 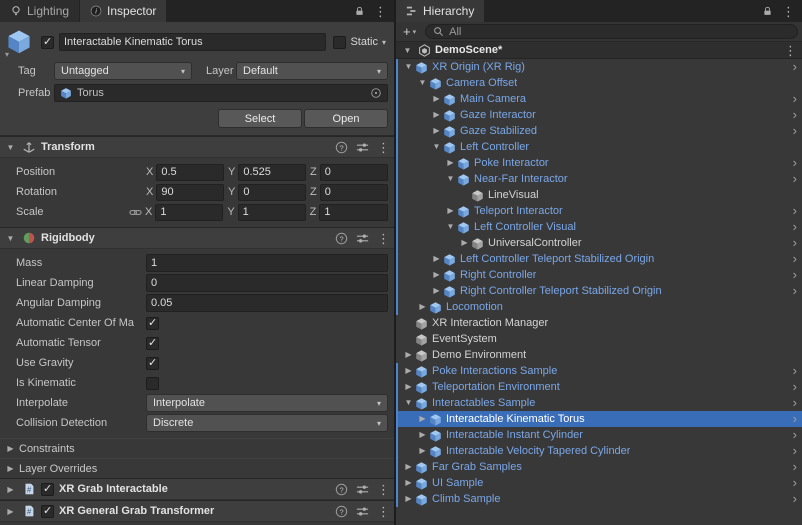 What do you see at coordinates (599, 387) in the screenshot?
I see `hierarchy-row: ▶ Teleportation Environment ›` at bounding box center [599, 387].